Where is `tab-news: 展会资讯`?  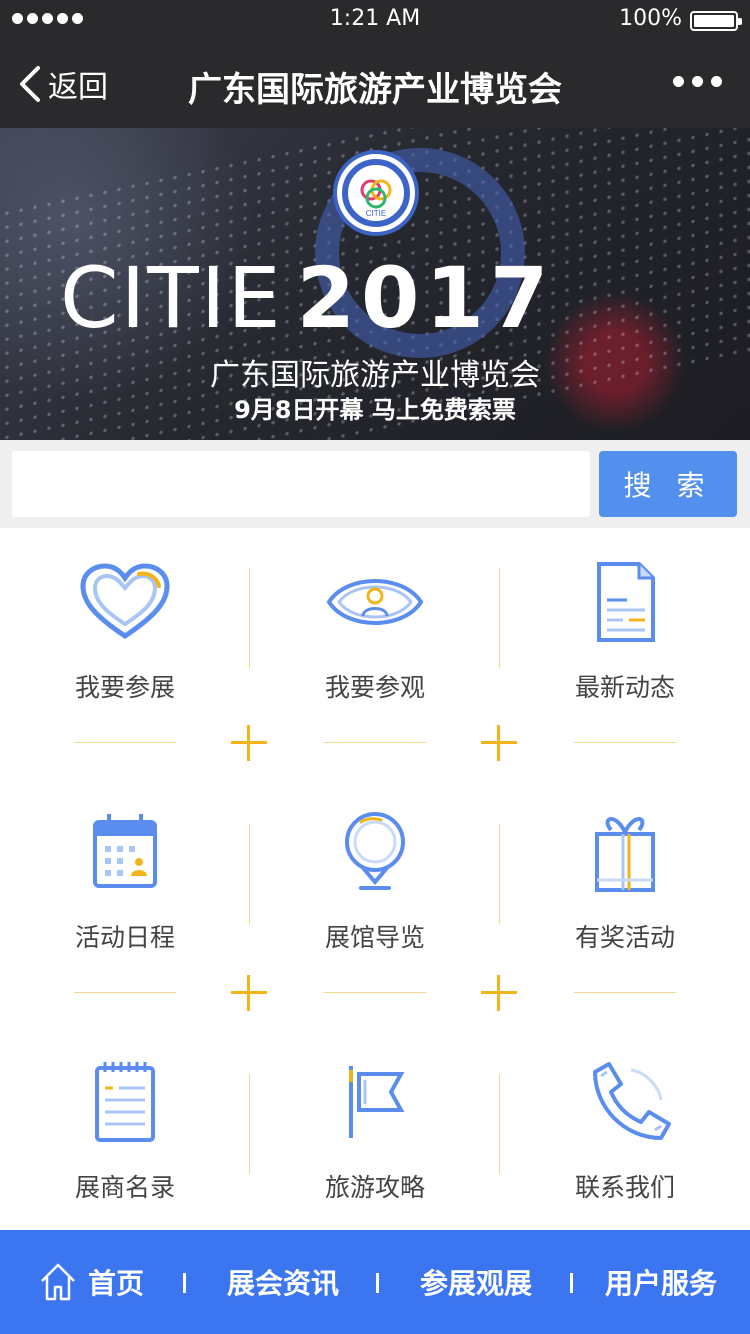 tab-news: 展会资讯 is located at coordinates (283, 1282).